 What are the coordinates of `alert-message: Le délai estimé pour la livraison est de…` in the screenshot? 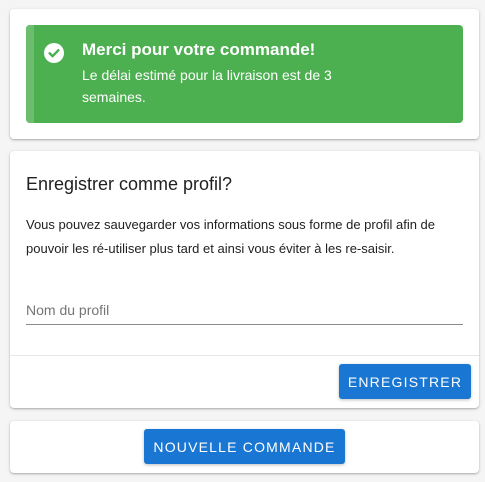 It's located at (207, 86).